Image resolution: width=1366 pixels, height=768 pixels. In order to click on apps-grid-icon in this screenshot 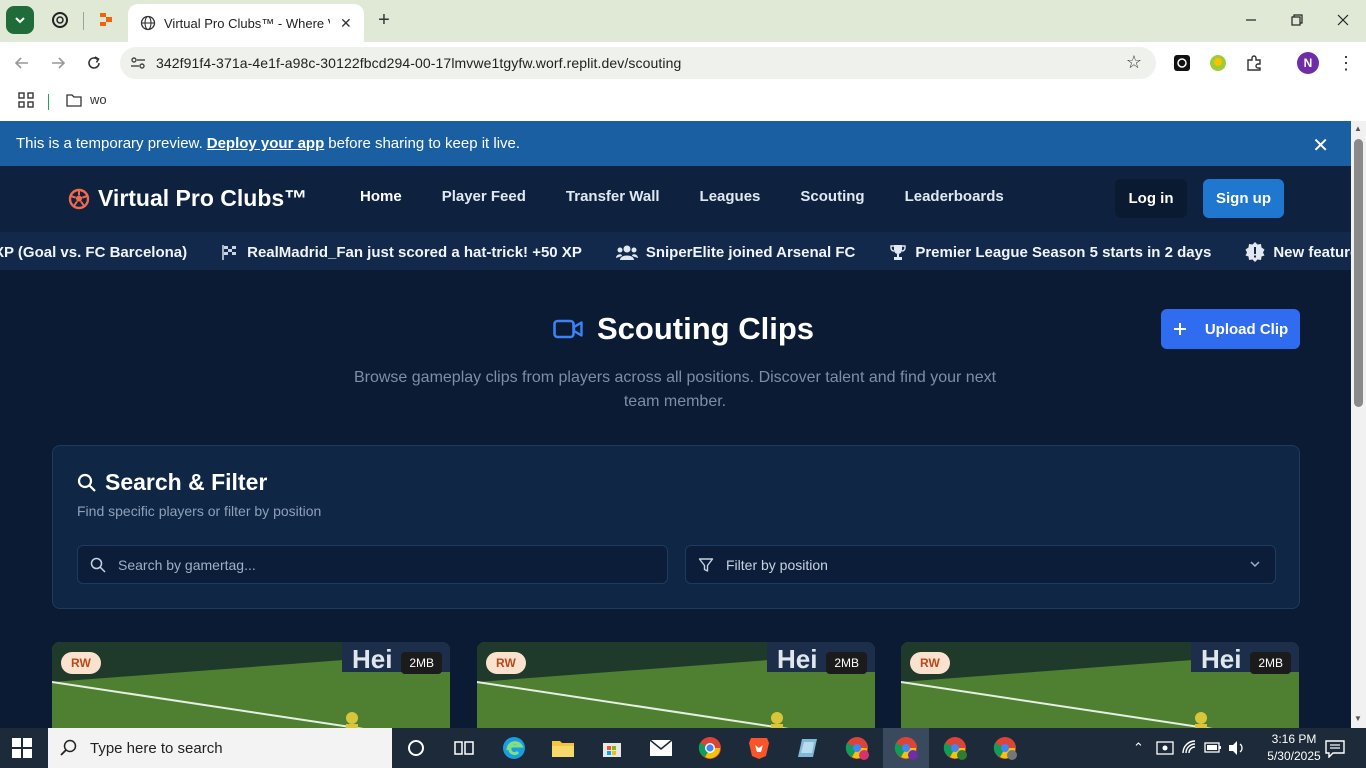, I will do `click(26, 102)`.